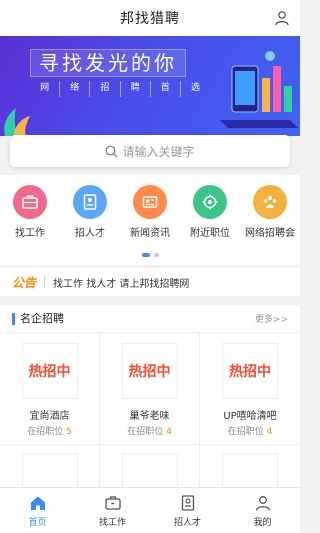  What do you see at coordinates (149, 416) in the screenshot?
I see `company-name: 巢爷老味` at bounding box center [149, 416].